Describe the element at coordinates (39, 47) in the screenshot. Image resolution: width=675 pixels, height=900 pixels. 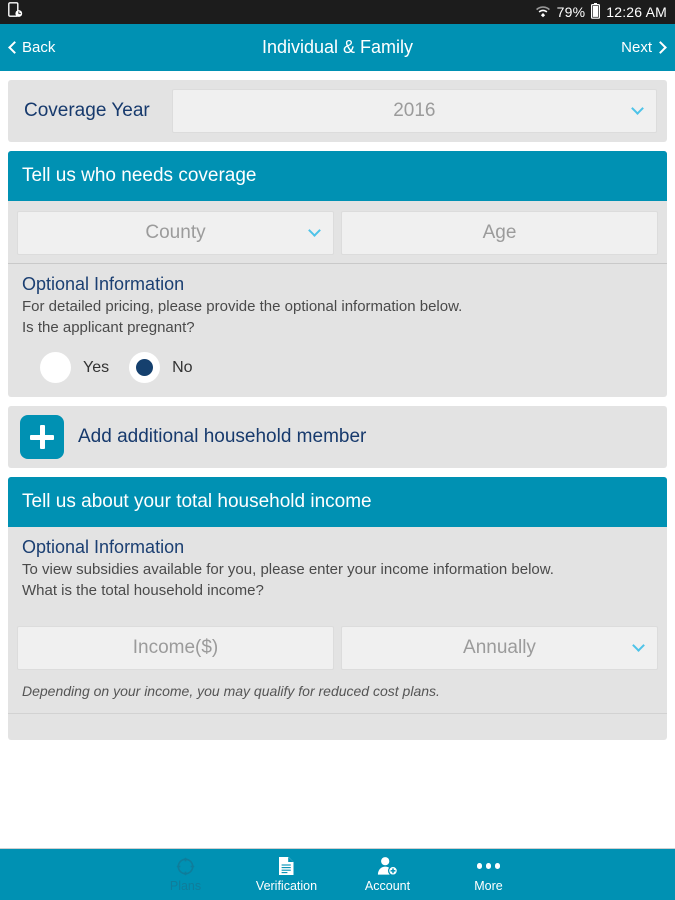
I see `back-button-label: Back` at that location.